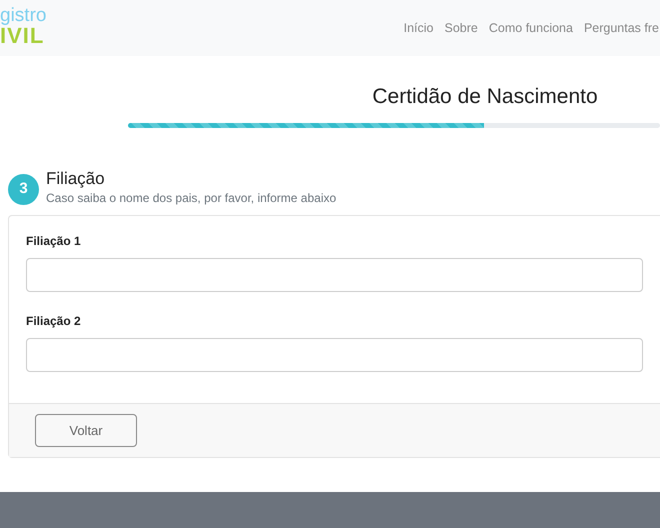  Describe the element at coordinates (419, 28) in the screenshot. I see `nav-link: Início` at that location.